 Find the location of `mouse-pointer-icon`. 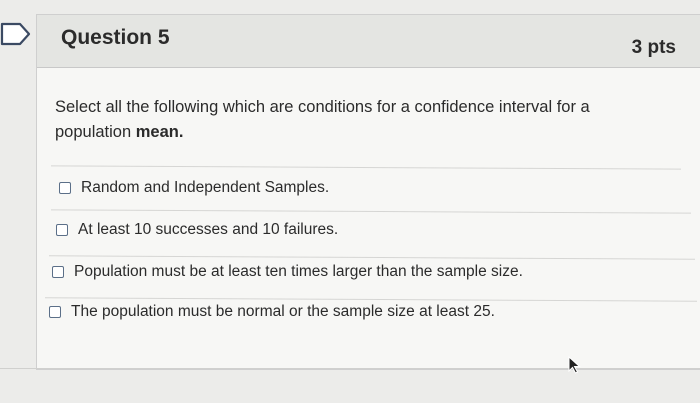

mouse-pointer-icon is located at coordinates (574, 365).